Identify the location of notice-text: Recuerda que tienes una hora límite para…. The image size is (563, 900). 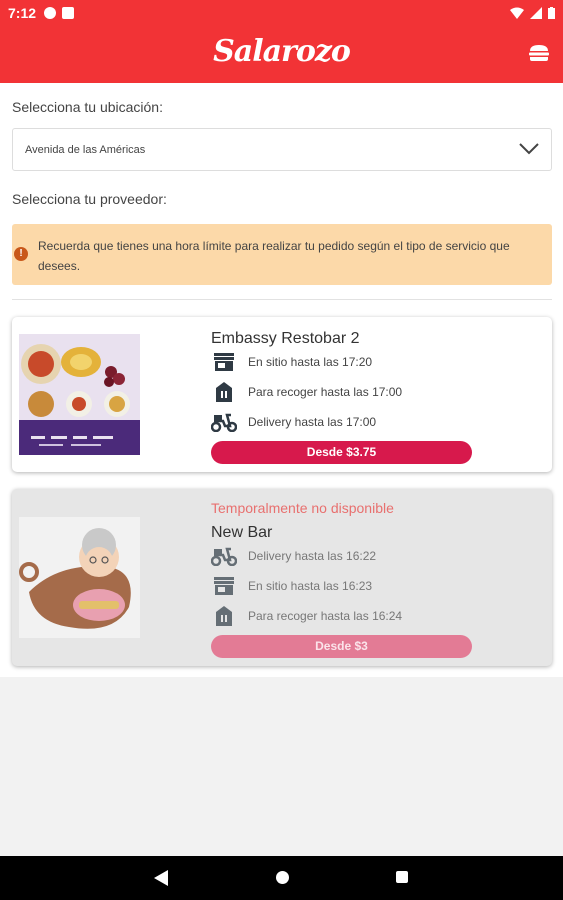
(274, 256).